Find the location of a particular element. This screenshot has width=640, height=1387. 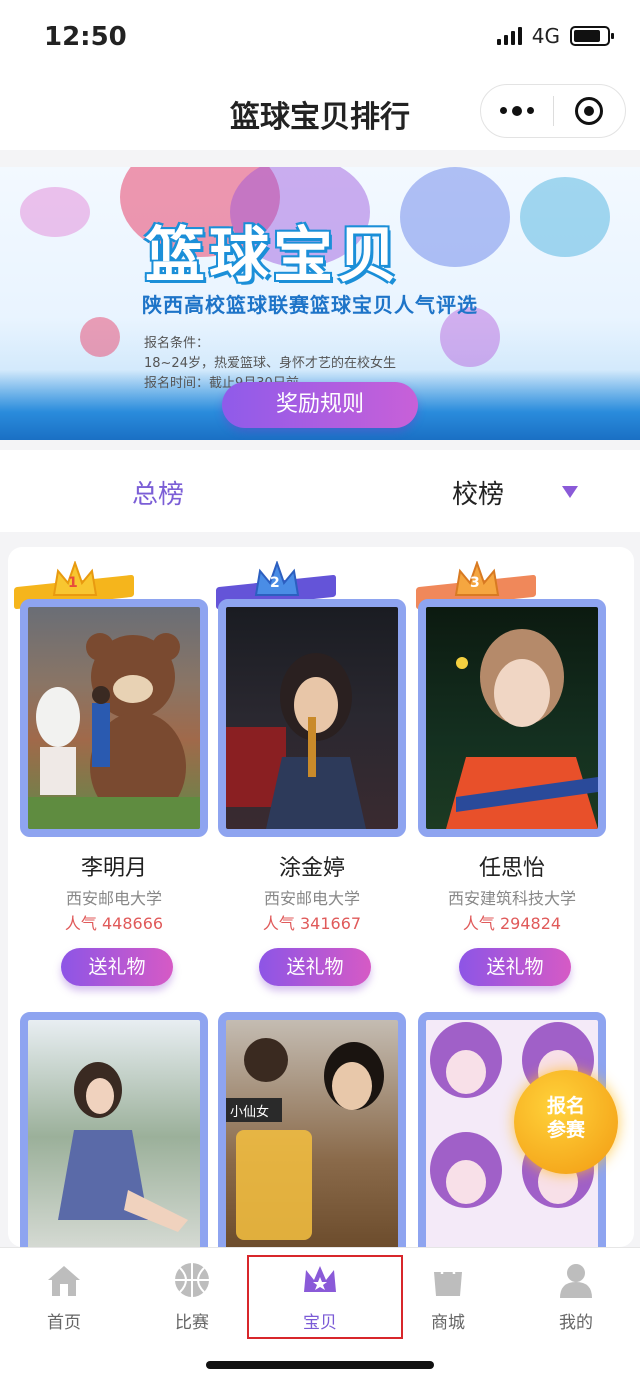

contestant-name: 李明月 is located at coordinates (113, 868).